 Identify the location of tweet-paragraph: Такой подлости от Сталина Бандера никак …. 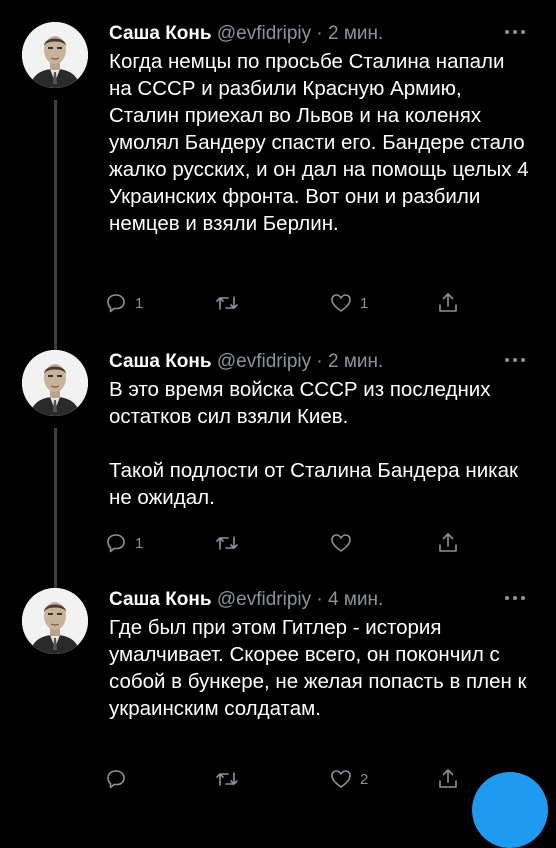
(313, 484).